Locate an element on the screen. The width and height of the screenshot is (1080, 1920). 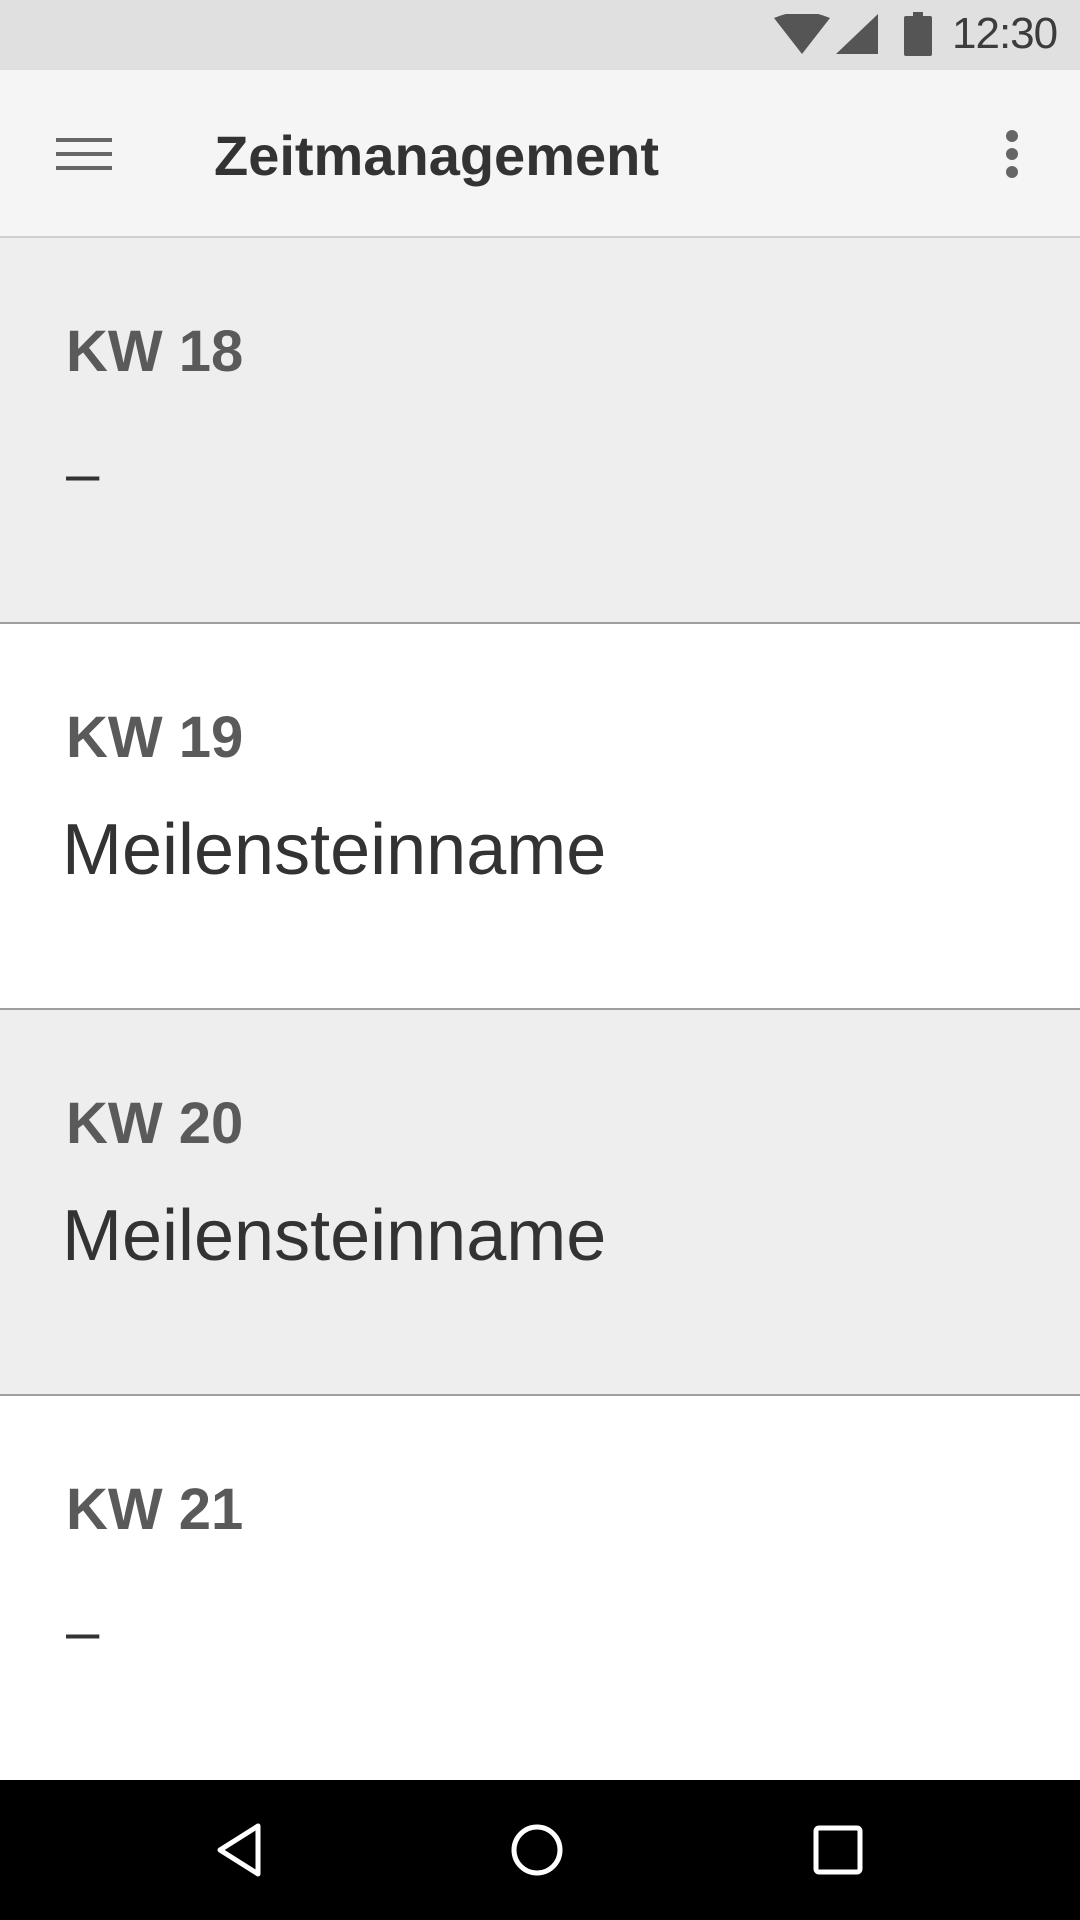
home-icon is located at coordinates (537, 1850).